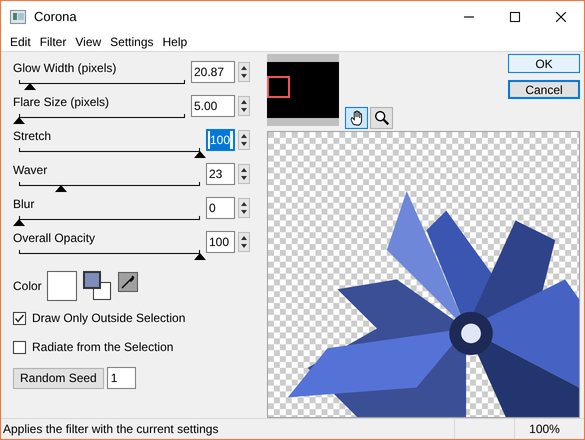 This screenshot has width=585, height=440. What do you see at coordinates (220, 174) in the screenshot?
I see `value-field: 23` at bounding box center [220, 174].